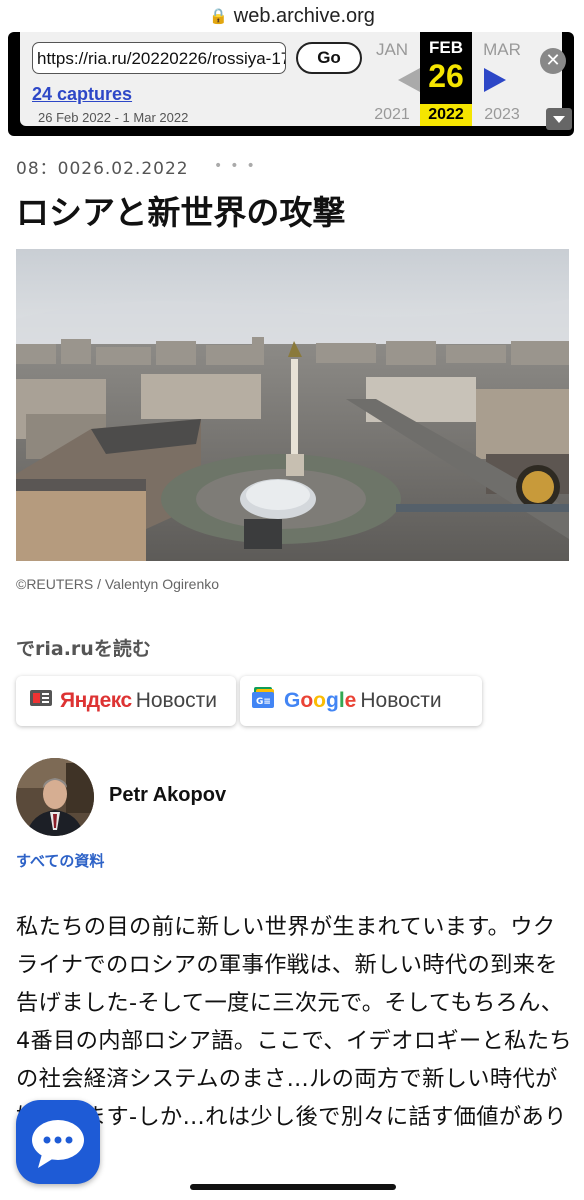  I want to click on google-news-icon: G≡, so click(264, 701).